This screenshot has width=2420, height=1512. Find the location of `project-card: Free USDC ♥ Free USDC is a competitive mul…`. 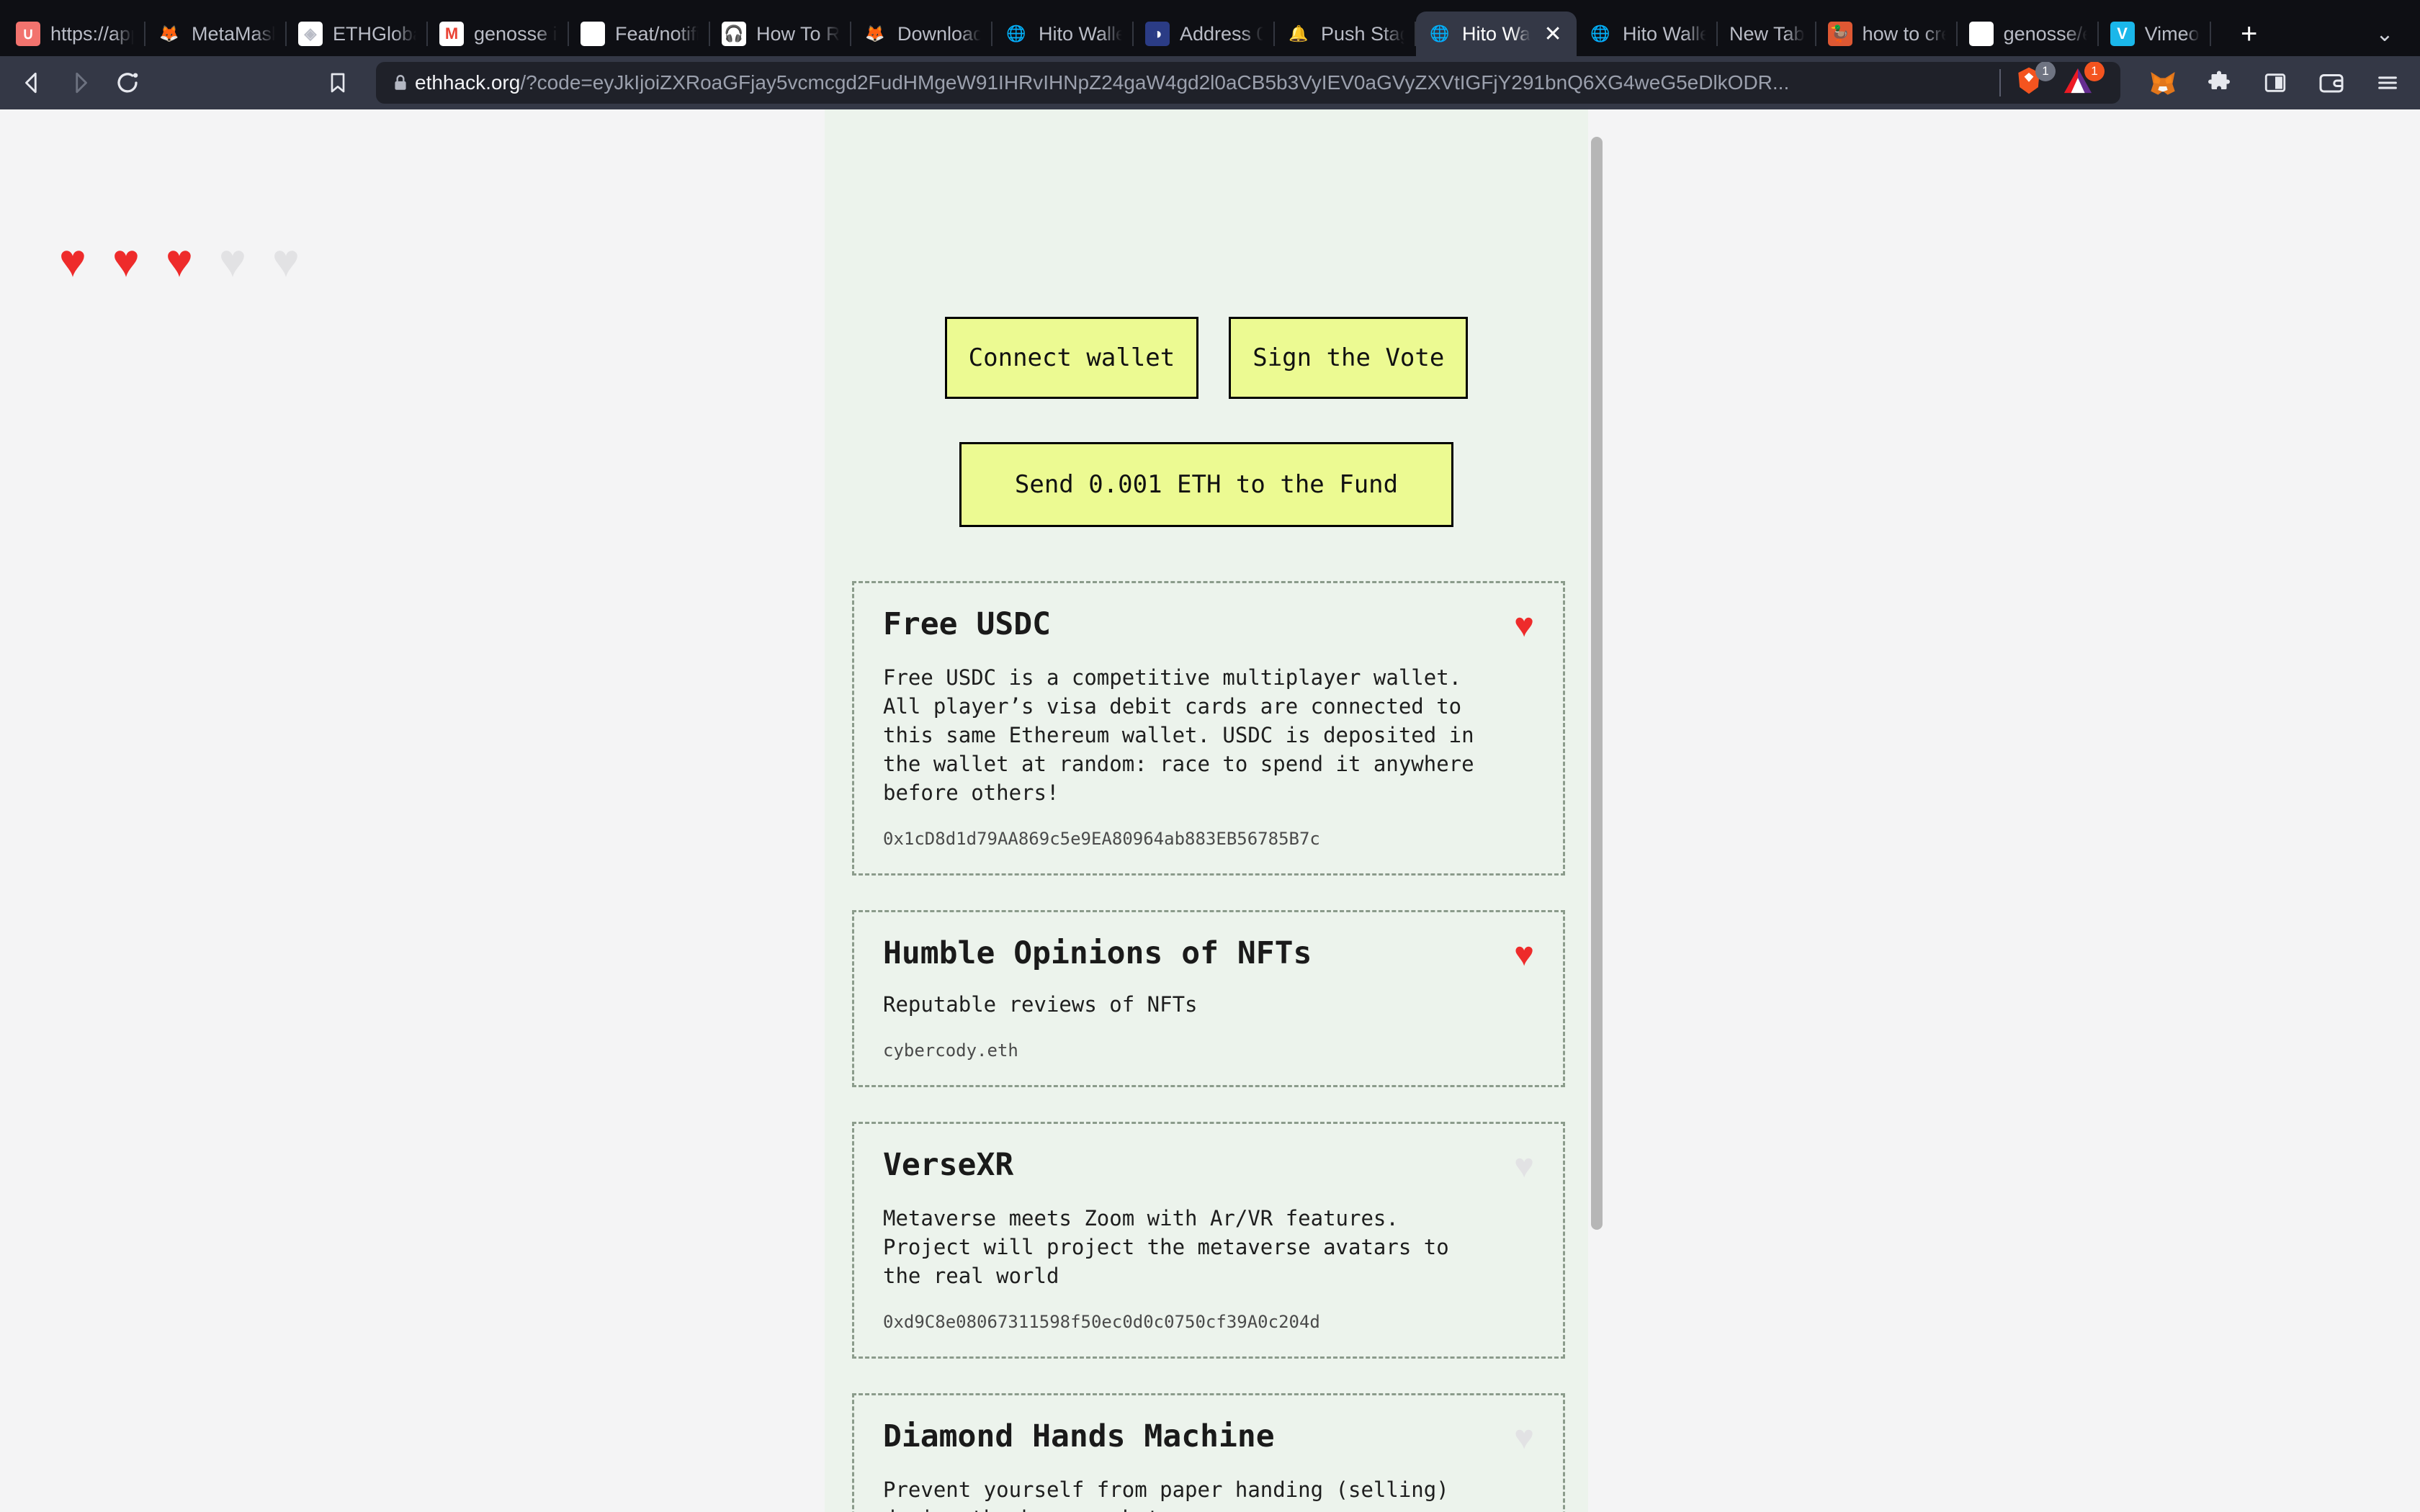

project-card: Free USDC ♥ Free USDC is a competitive mul… is located at coordinates (1208, 728).